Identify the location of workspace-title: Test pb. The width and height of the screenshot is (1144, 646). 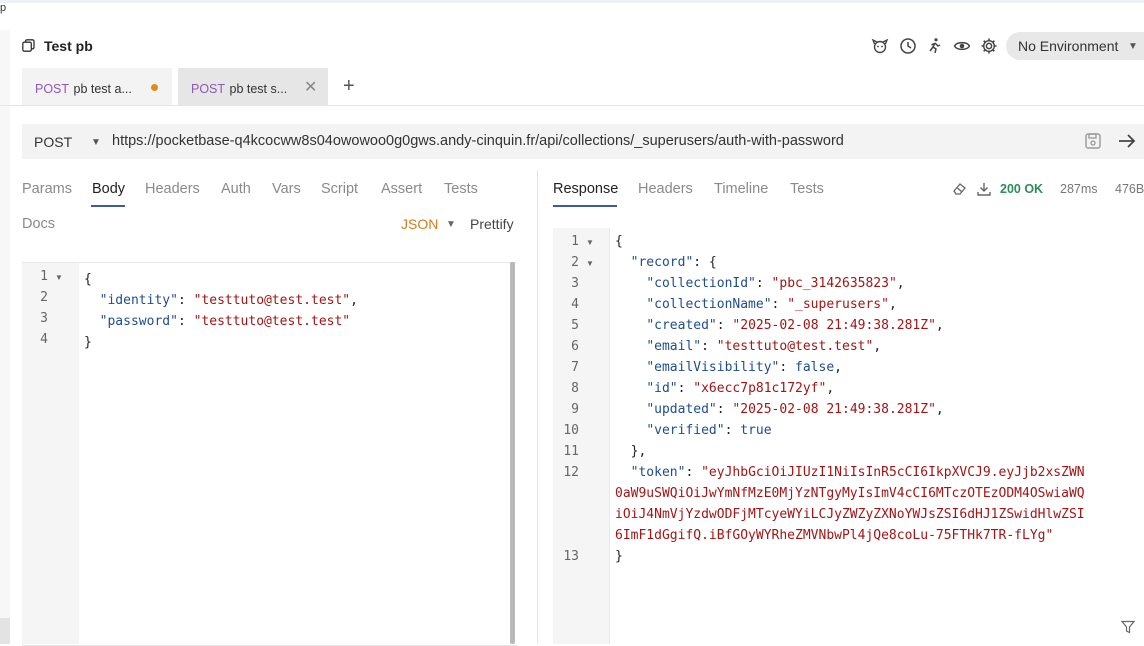
(68, 46).